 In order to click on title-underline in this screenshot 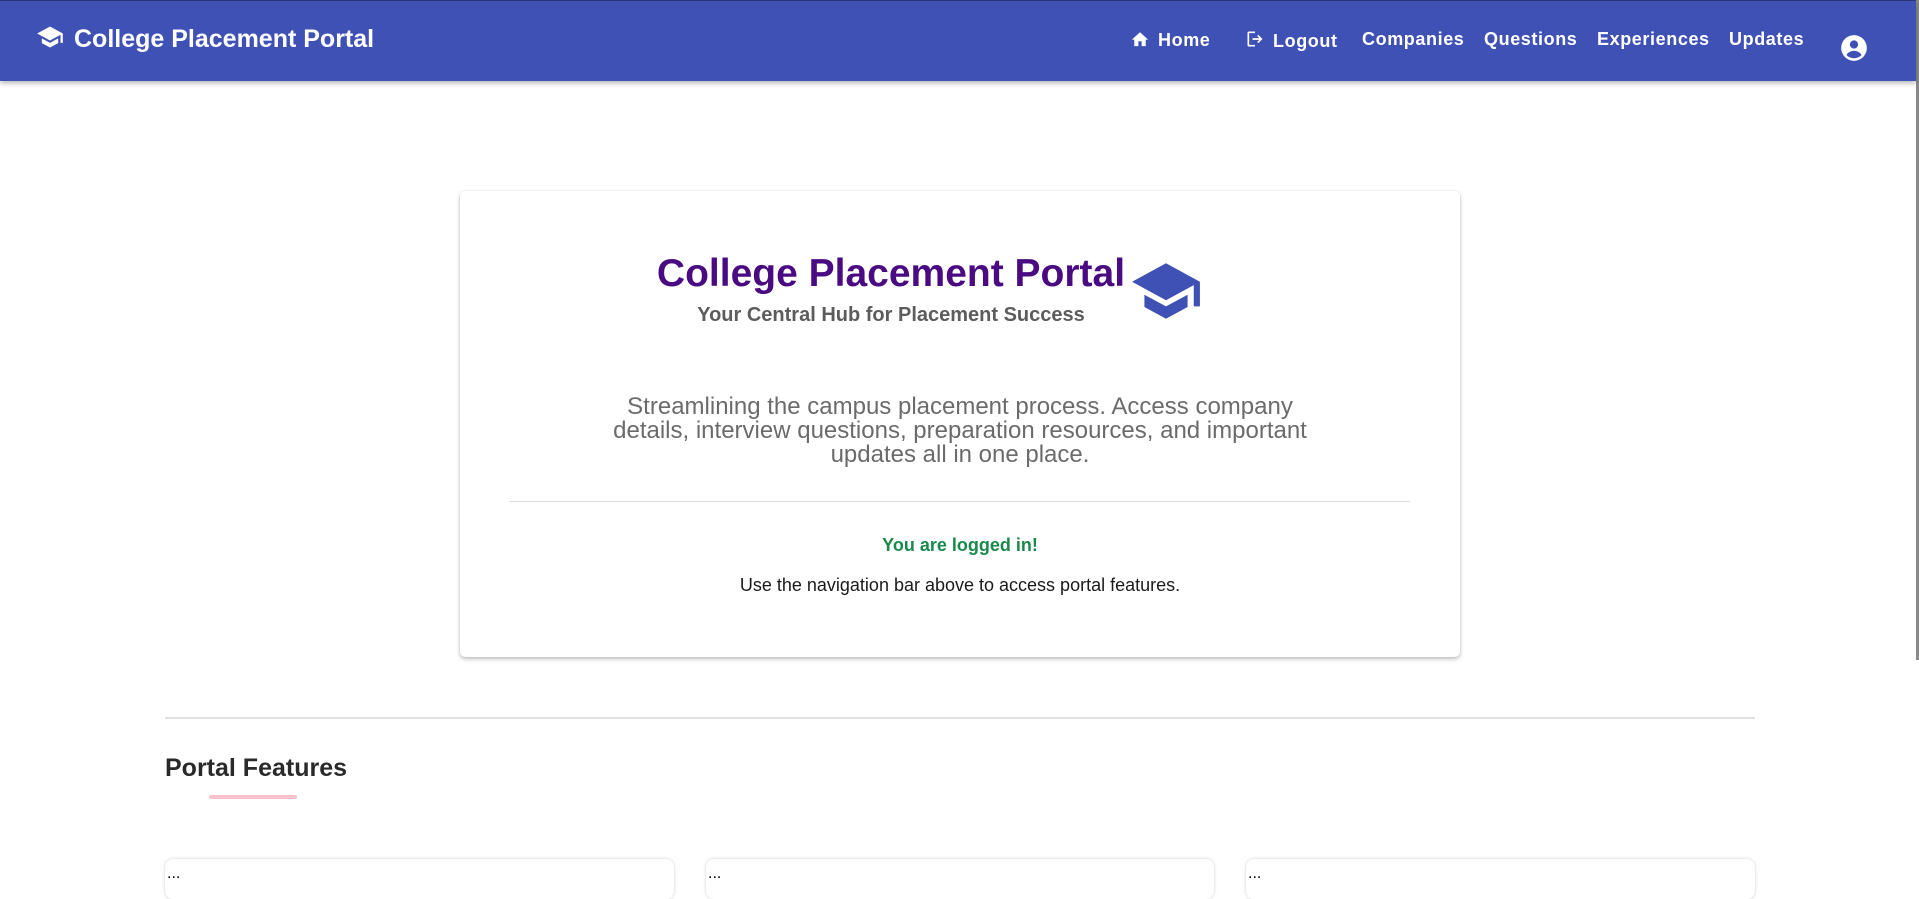, I will do `click(253, 797)`.